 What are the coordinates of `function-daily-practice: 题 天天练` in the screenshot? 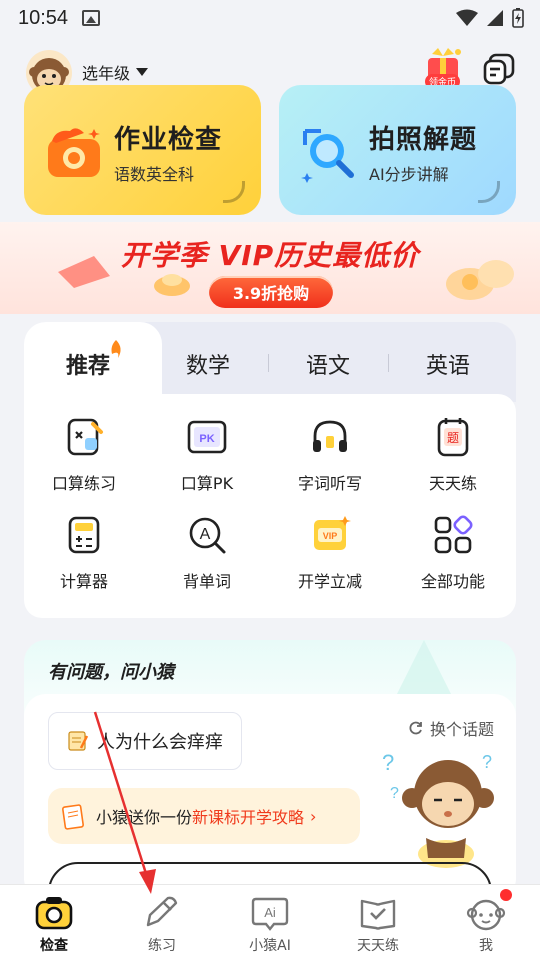 It's located at (453, 455).